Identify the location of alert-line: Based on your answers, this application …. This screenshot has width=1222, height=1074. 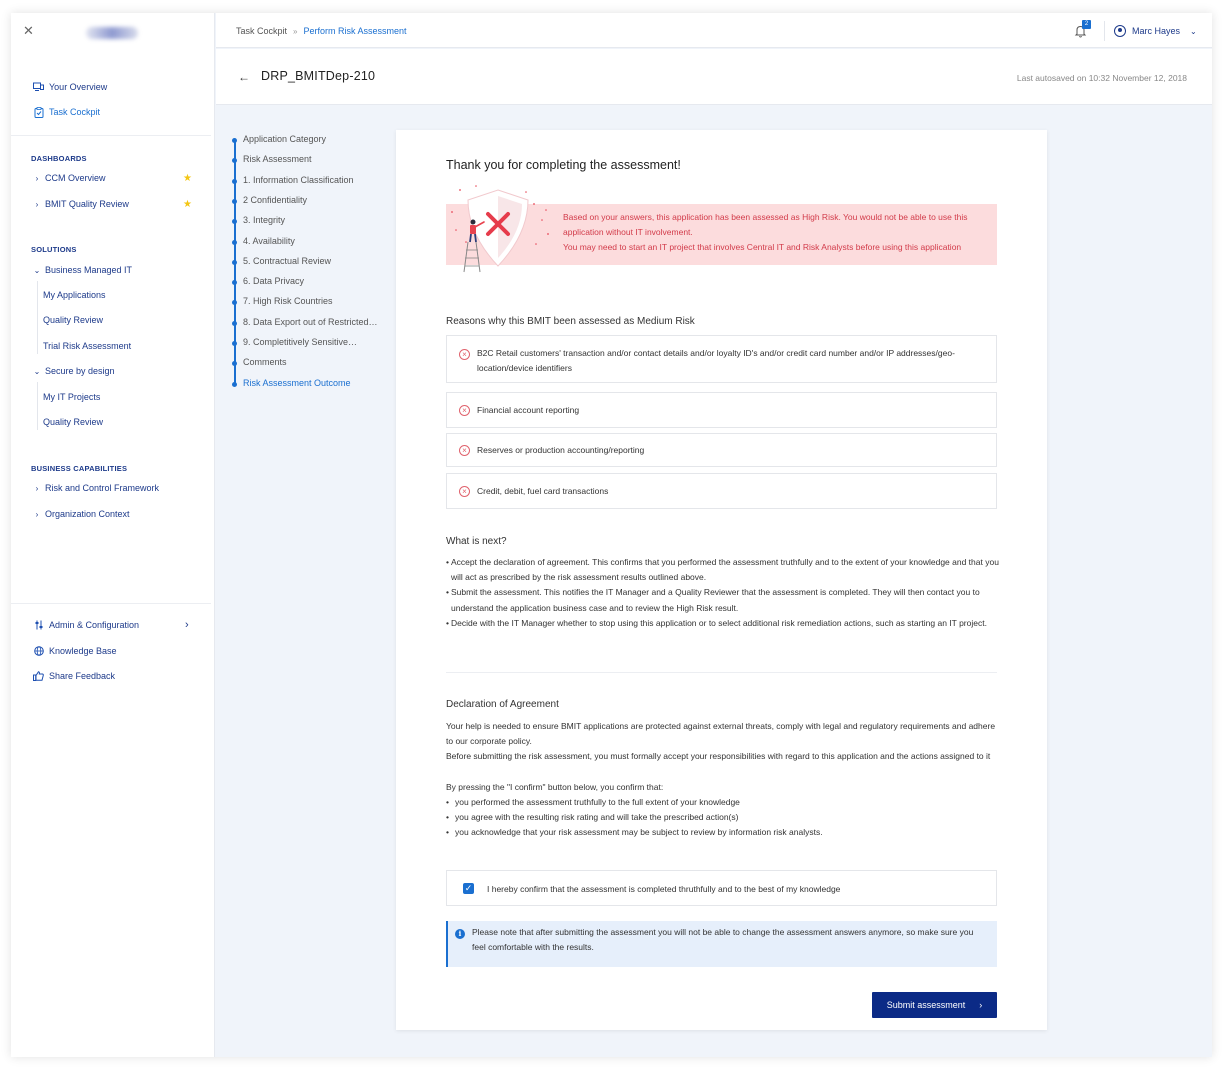
(765, 224).